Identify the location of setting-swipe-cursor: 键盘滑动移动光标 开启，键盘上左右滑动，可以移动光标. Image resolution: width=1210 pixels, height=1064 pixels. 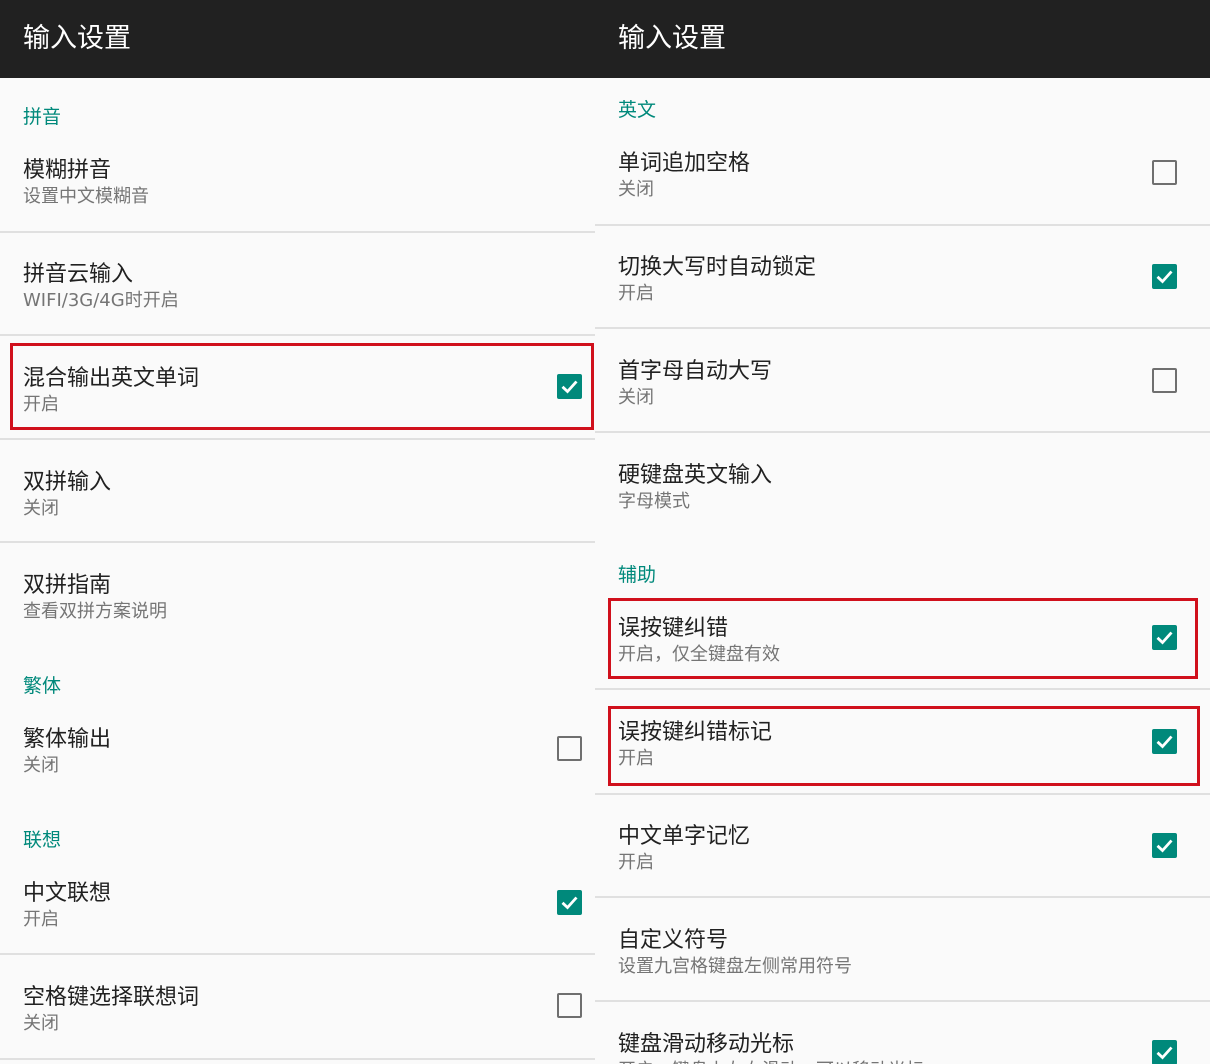
(902, 1045).